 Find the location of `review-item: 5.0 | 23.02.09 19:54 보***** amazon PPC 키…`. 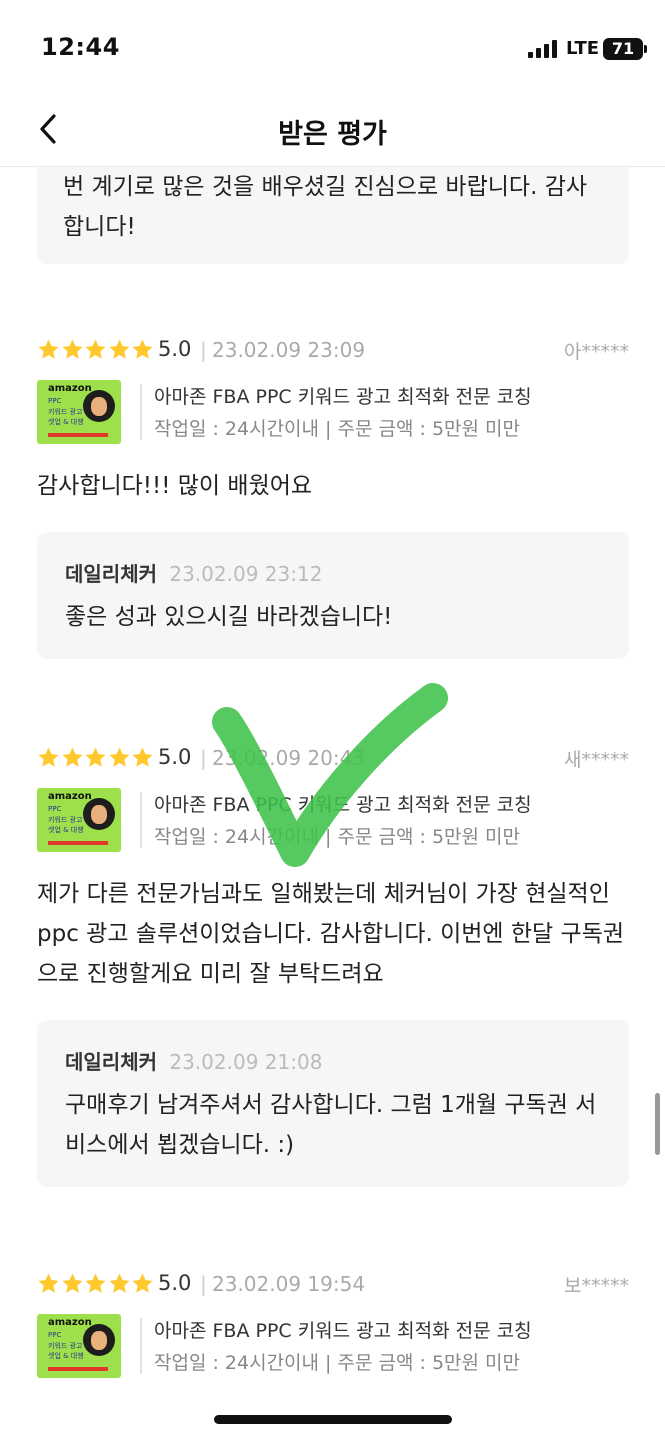

review-item: 5.0 | 23.02.09 19:54 보***** amazon PPC 키… is located at coordinates (333, 1325).